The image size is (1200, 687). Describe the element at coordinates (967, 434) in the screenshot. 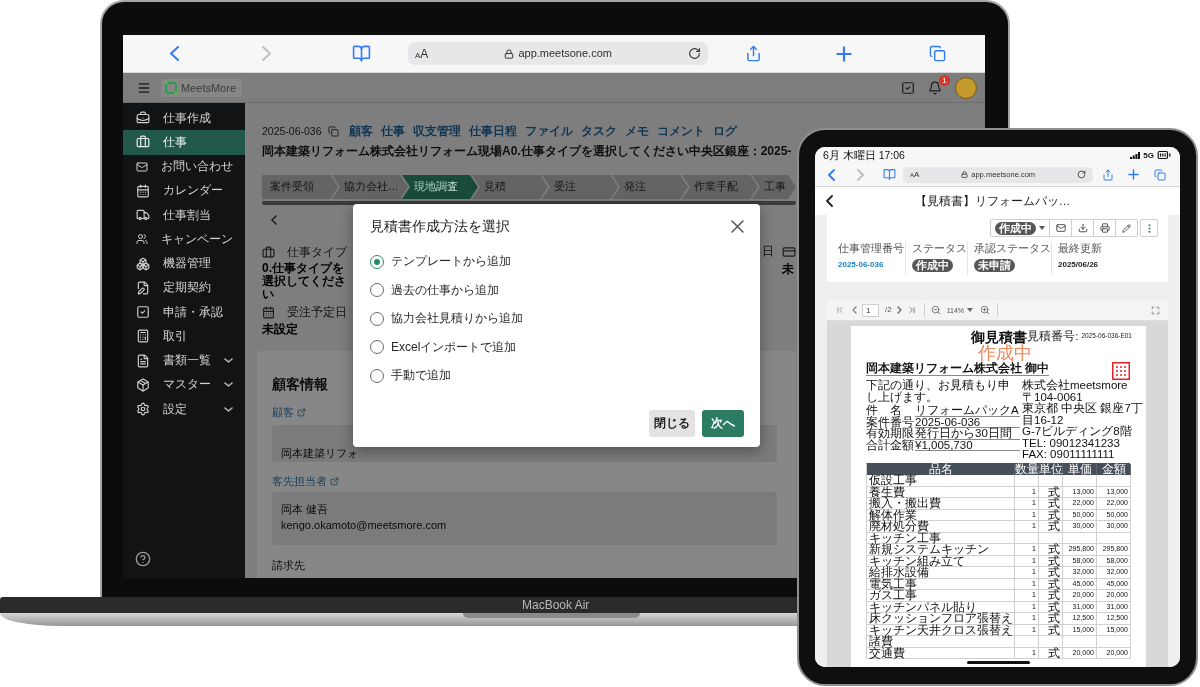

I see `detail-value: 発行日から30日間` at that location.